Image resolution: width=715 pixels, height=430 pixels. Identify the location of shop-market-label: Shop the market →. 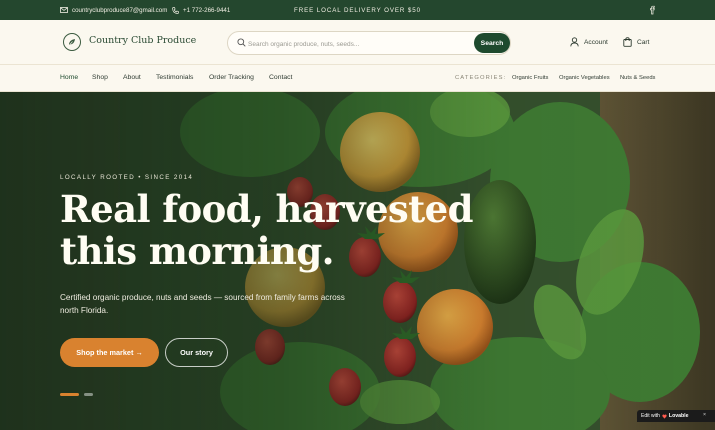
(109, 352).